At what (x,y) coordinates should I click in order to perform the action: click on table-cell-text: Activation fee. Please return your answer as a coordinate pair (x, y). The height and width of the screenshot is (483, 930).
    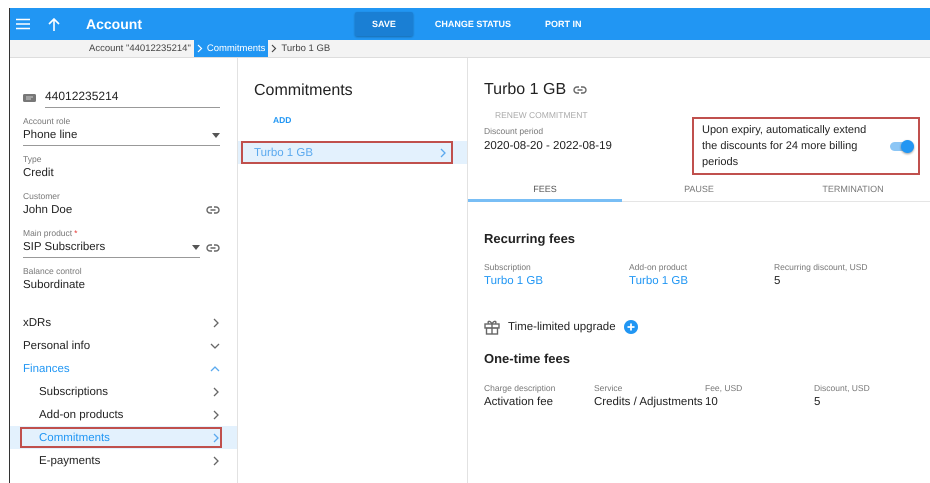
    Looking at the image, I should click on (519, 402).